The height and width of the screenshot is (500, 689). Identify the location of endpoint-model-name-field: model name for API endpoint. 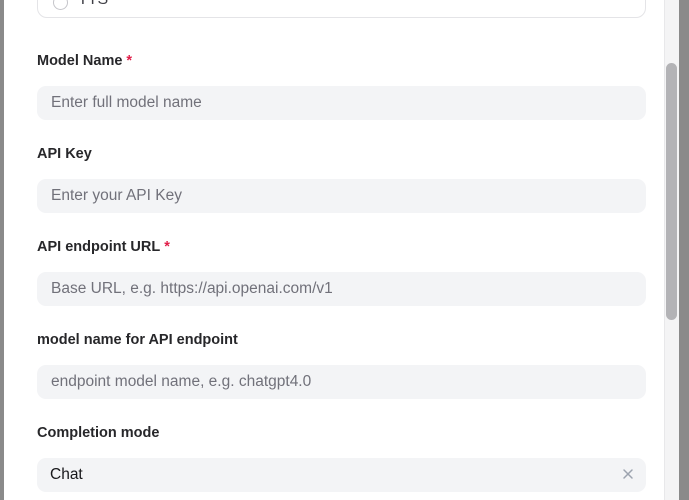
(341, 365).